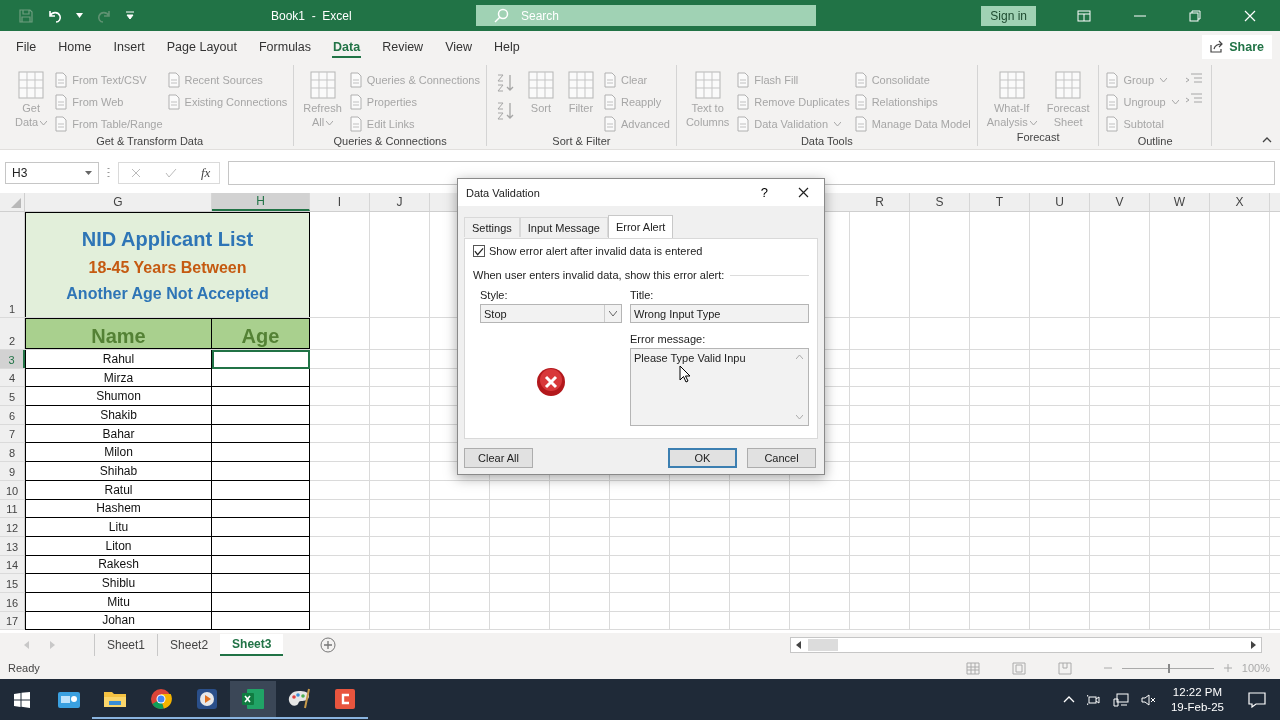 The height and width of the screenshot is (720, 1280). What do you see at coordinates (880, 202) in the screenshot?
I see `column-header: R` at bounding box center [880, 202].